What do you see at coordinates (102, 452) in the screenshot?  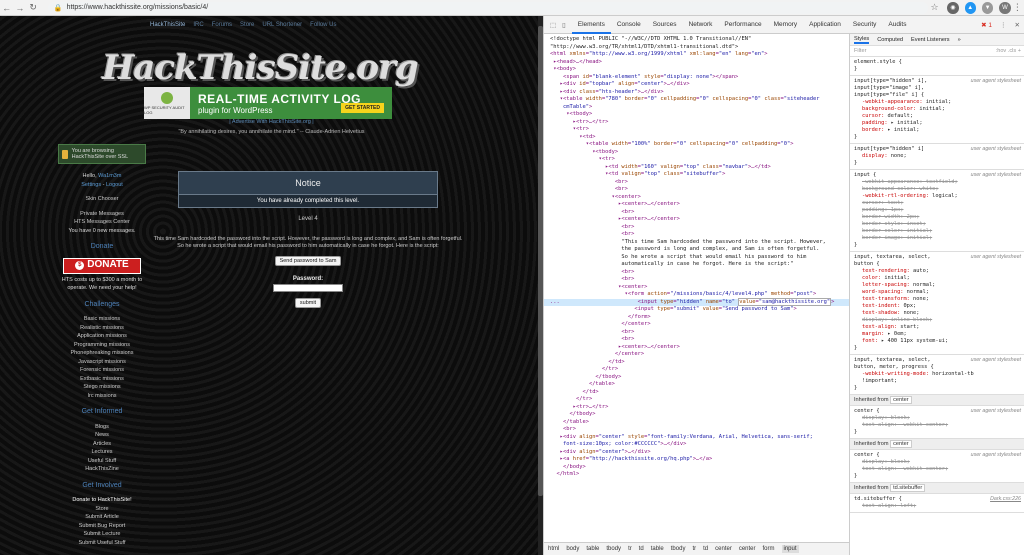 I see `nav-item: Lectures` at bounding box center [102, 452].